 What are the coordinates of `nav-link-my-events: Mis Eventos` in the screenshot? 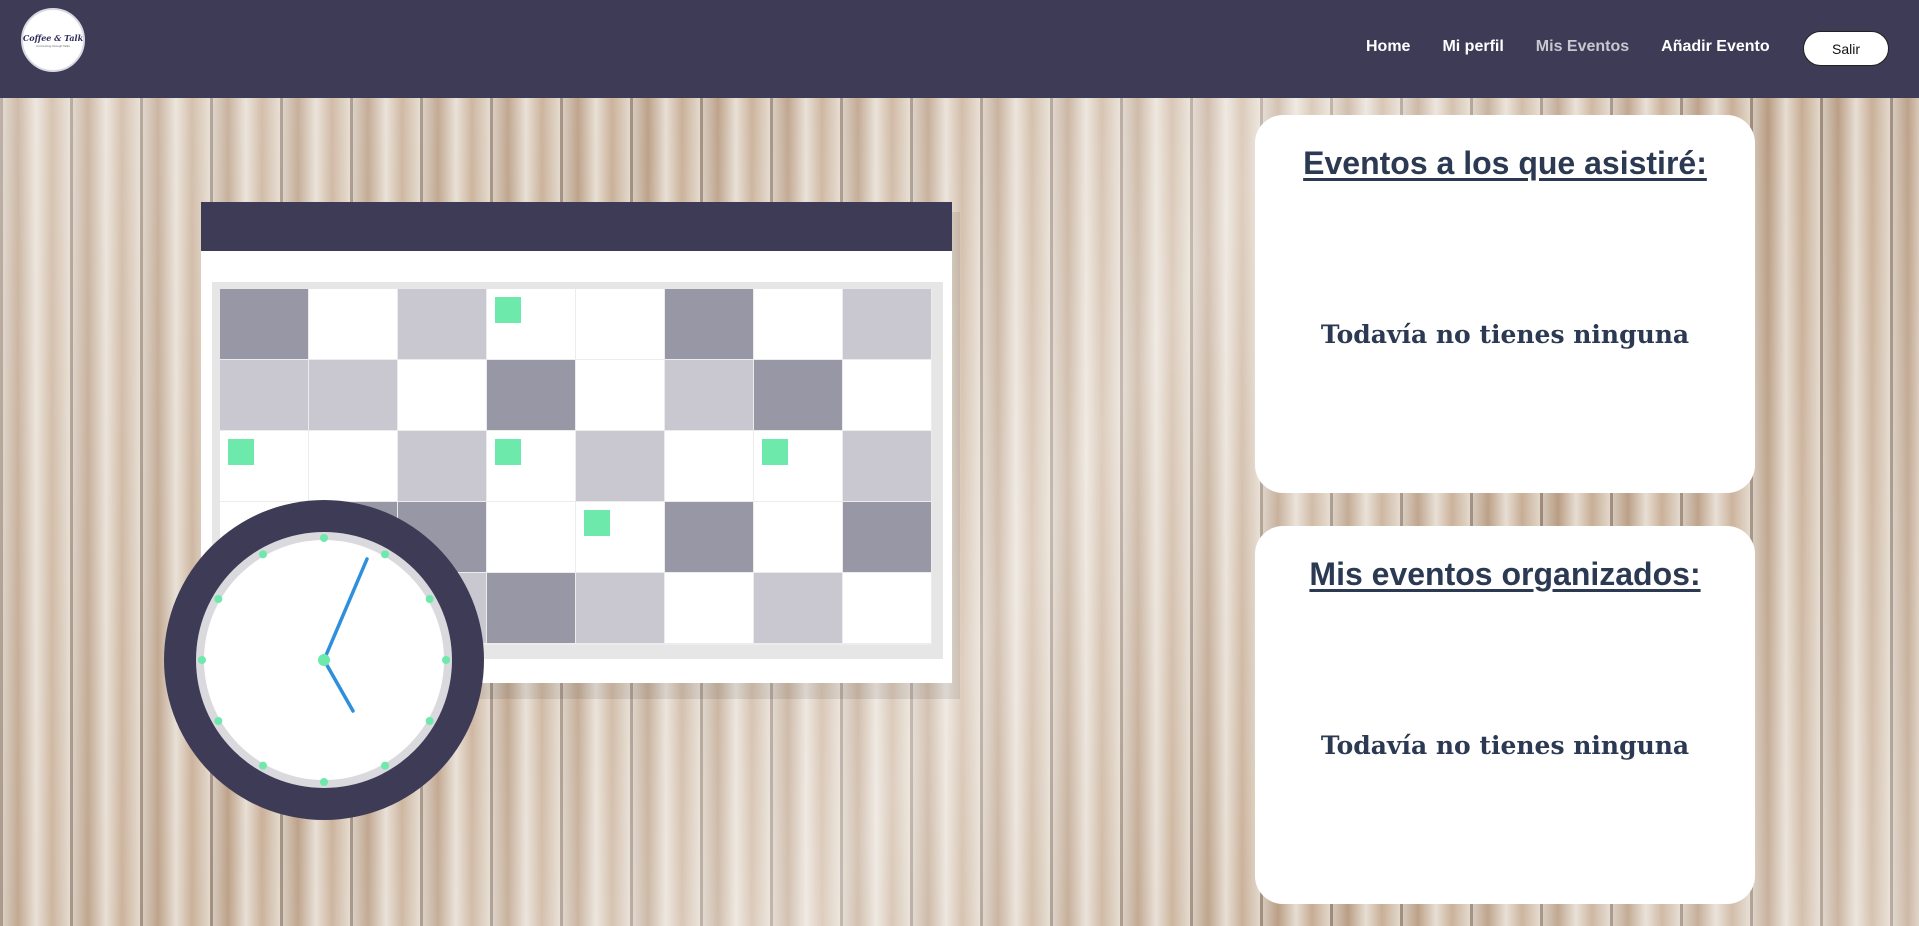 It's located at (1582, 47).